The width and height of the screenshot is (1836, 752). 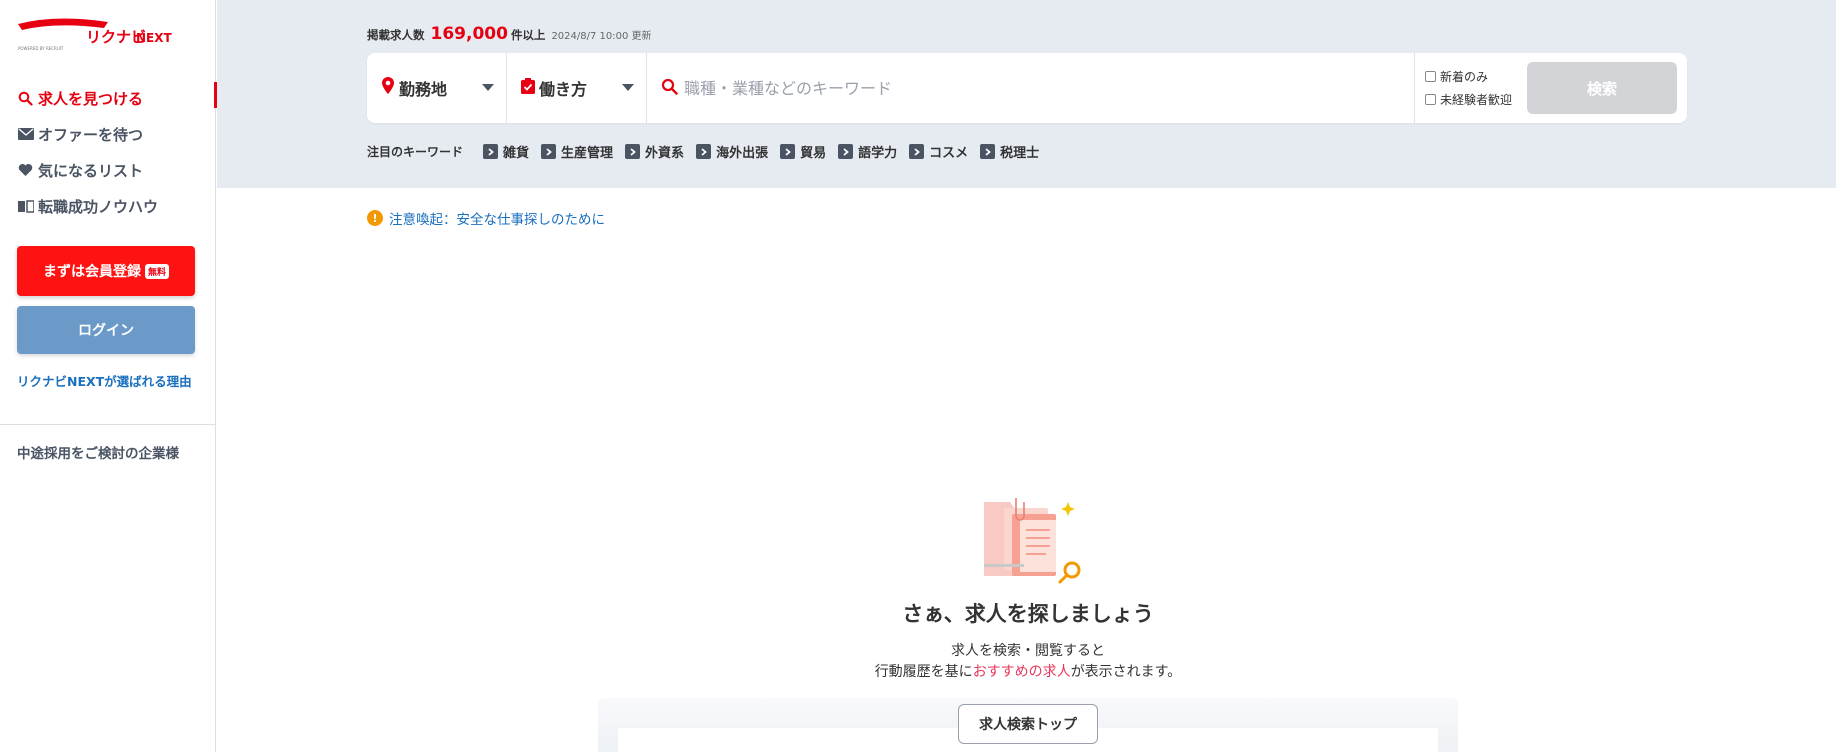 I want to click on keyword-tag: 貿易, so click(x=803, y=151).